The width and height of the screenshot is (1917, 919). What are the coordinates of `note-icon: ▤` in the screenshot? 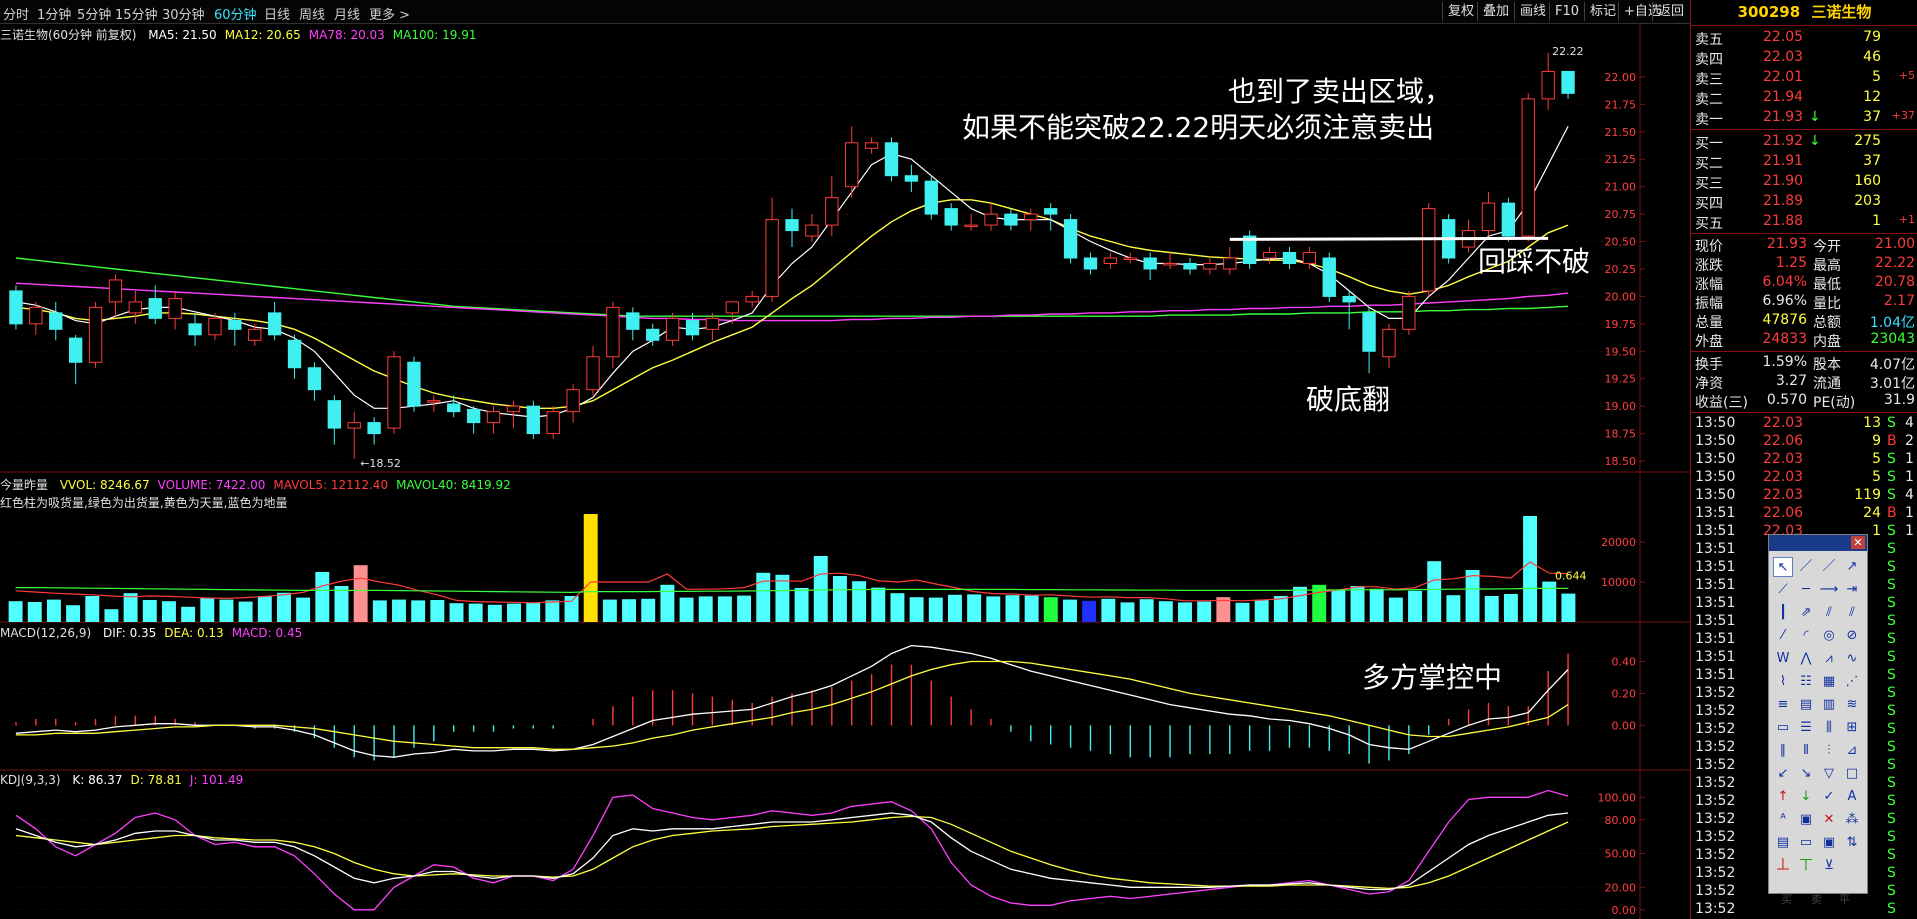 It's located at (1783, 843).